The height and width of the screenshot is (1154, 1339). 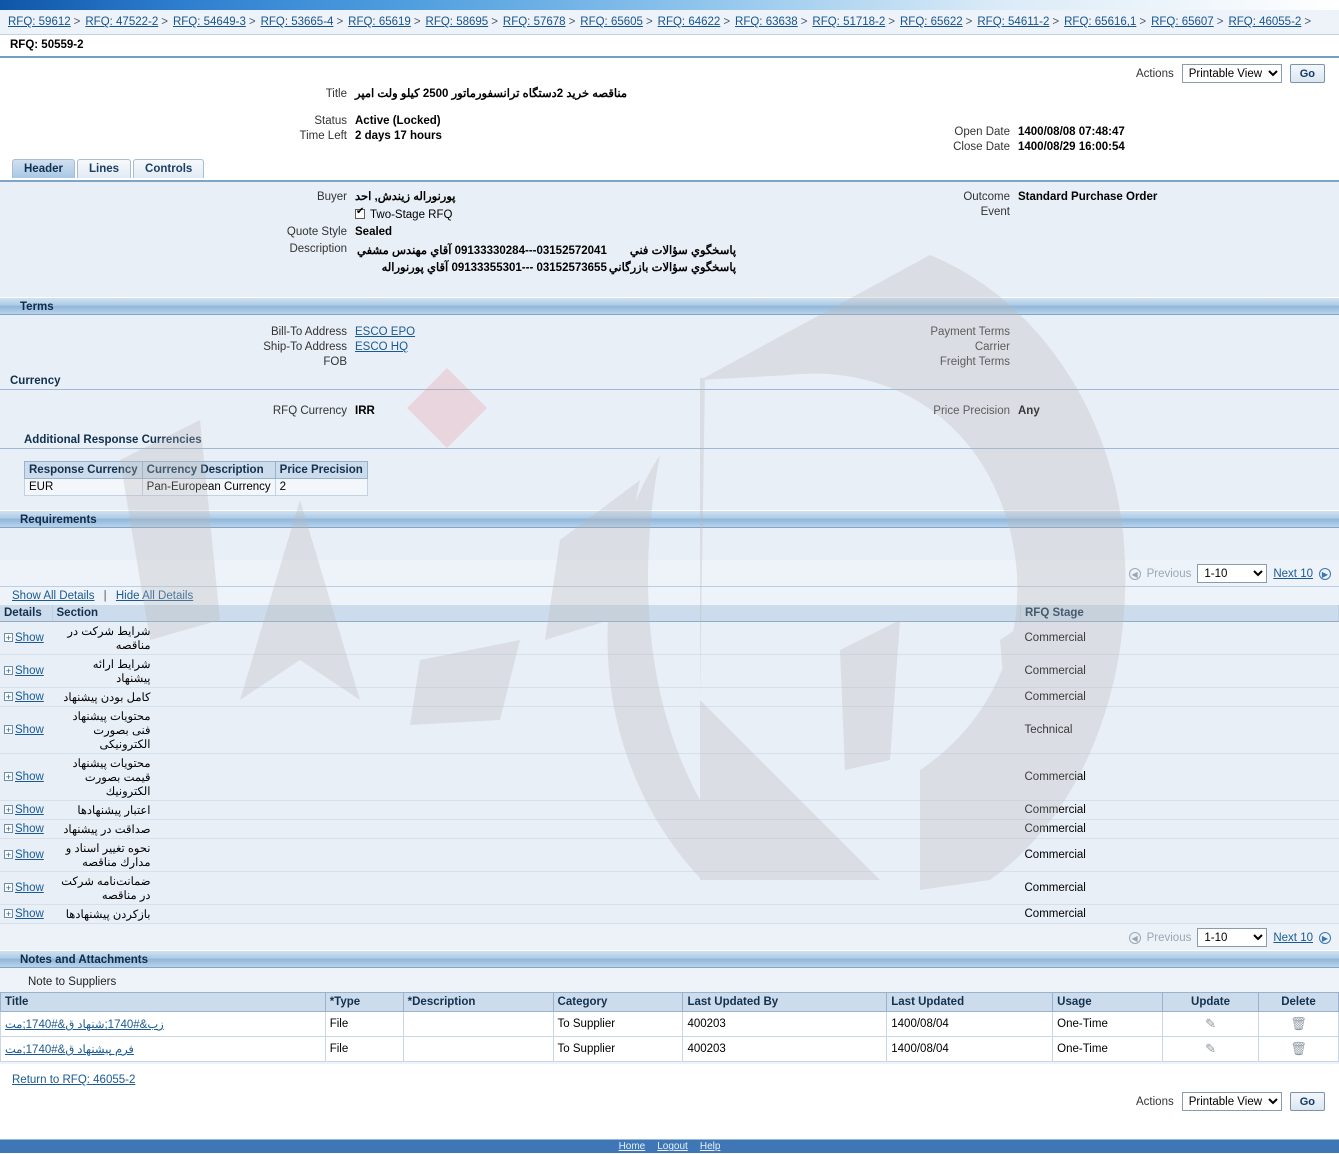 I want to click on ship-to-address-link: ESCO HQ, so click(x=381, y=347).